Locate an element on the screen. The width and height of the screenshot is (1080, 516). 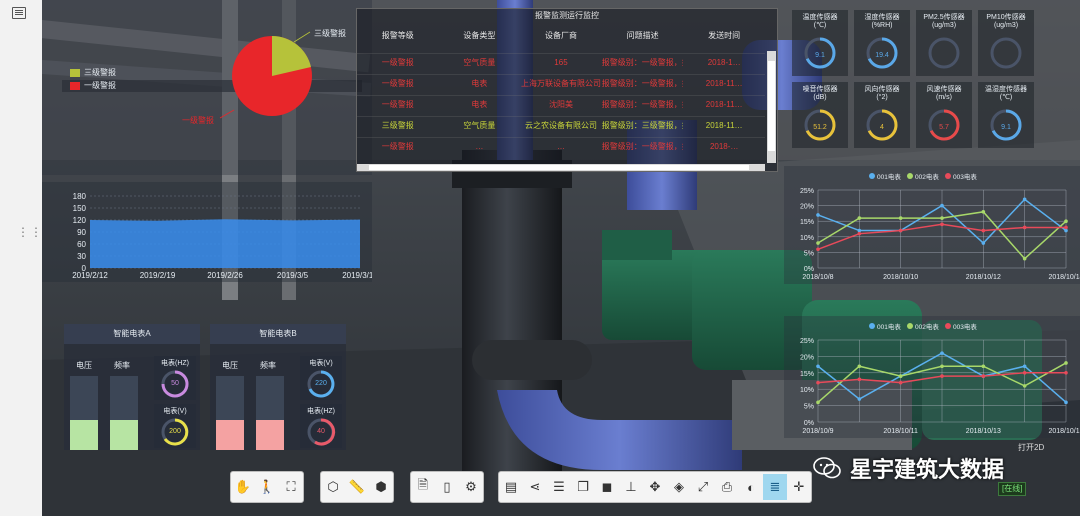
col-header-time: 发送时间 is located at coordinates (724, 36).